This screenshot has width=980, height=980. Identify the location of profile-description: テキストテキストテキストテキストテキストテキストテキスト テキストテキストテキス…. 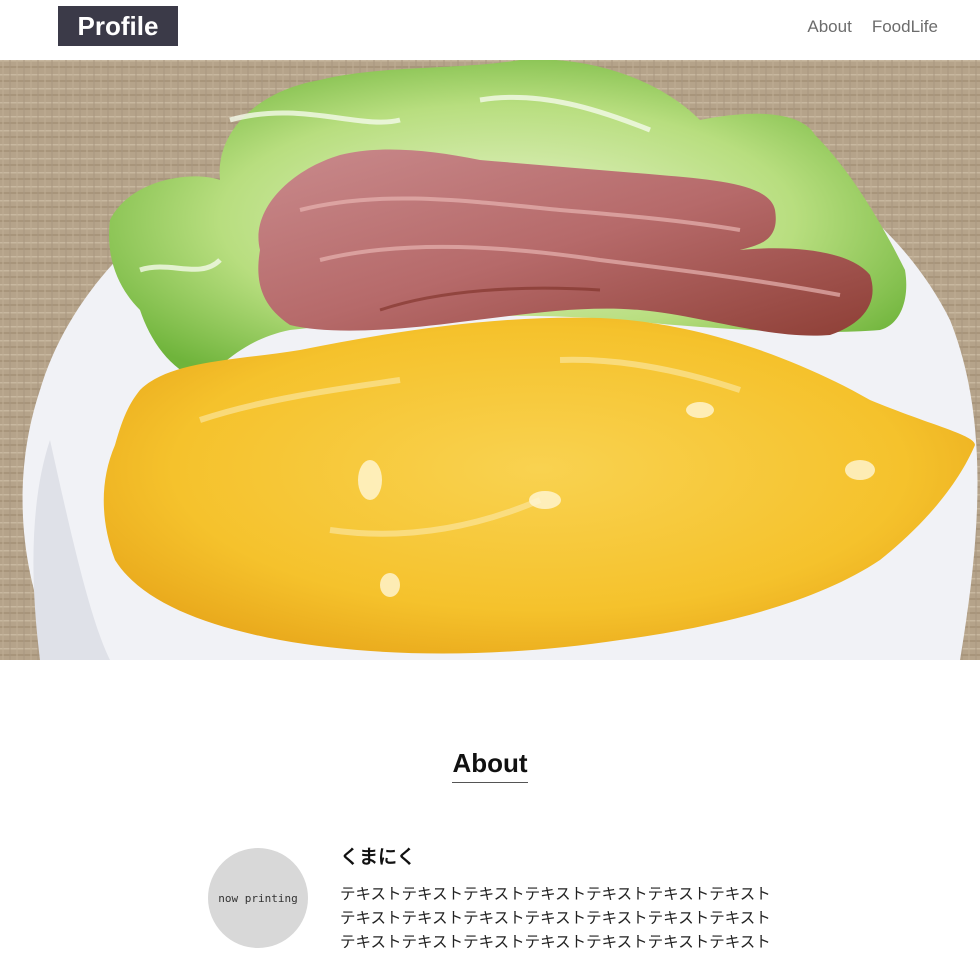
(570, 918).